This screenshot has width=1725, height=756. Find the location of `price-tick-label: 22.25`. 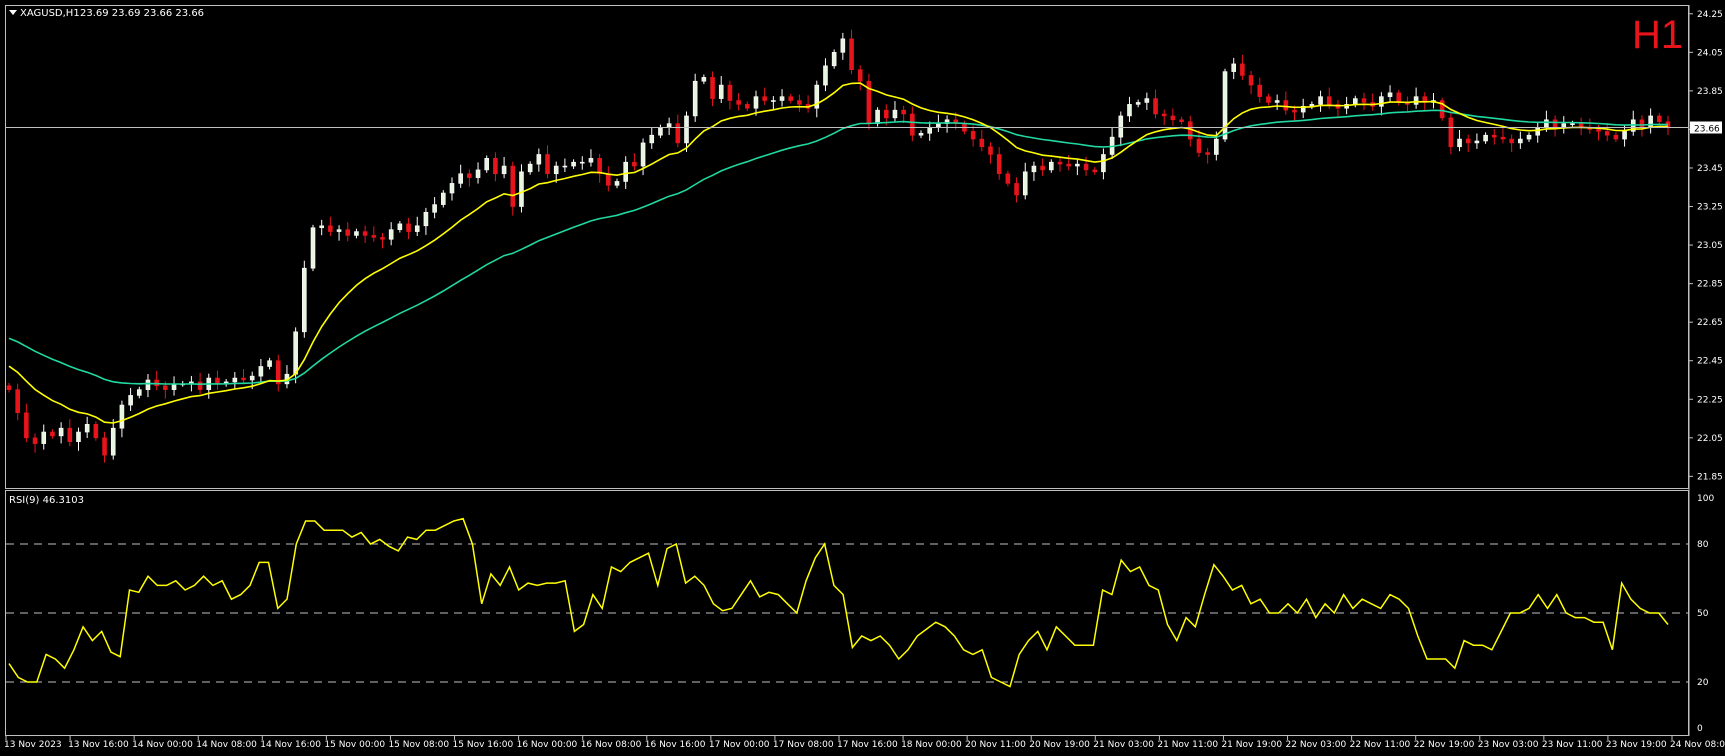

price-tick-label: 22.25 is located at coordinates (1710, 400).